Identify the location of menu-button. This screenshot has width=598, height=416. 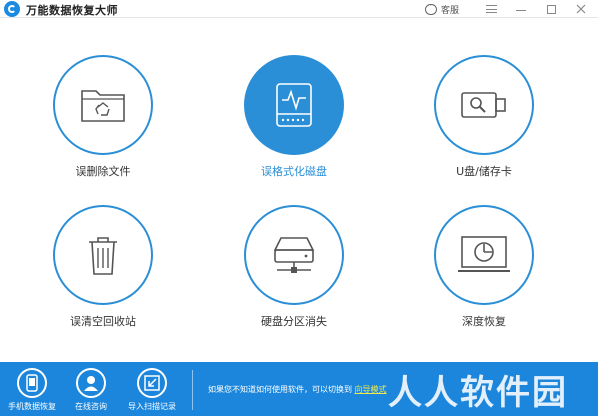
(491, 9).